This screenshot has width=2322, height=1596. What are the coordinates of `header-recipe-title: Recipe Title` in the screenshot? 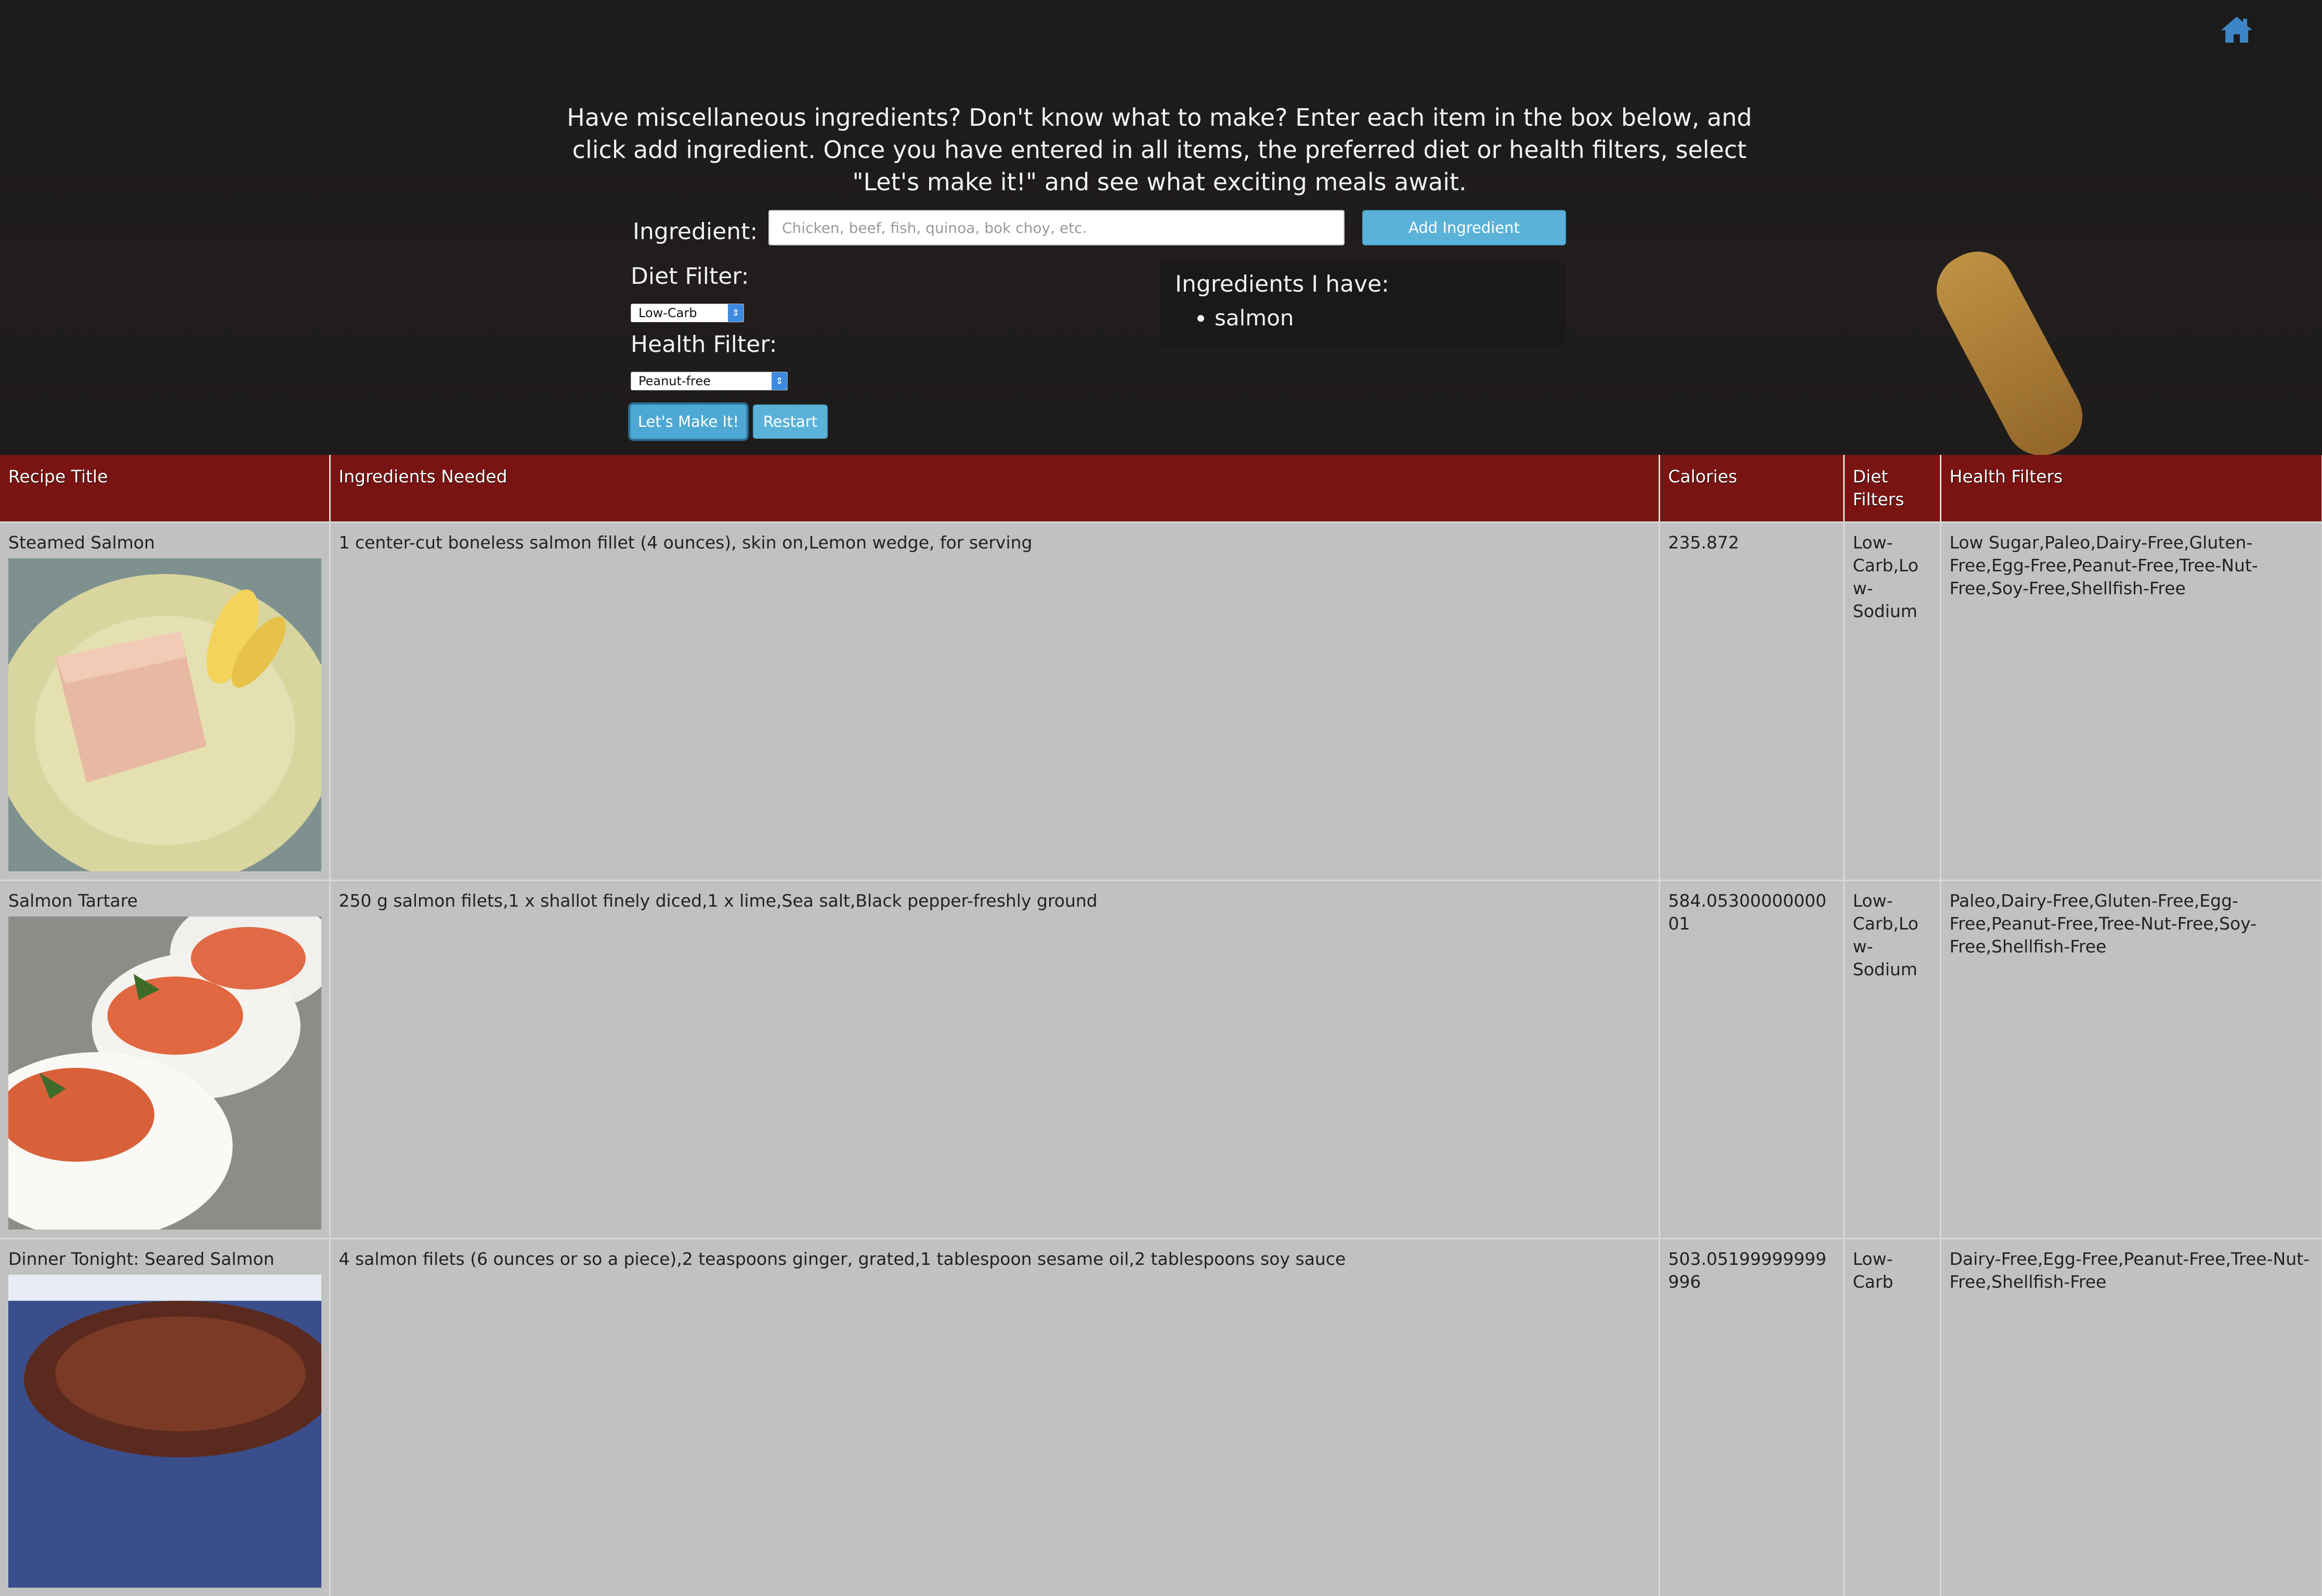 It's located at (165, 488).